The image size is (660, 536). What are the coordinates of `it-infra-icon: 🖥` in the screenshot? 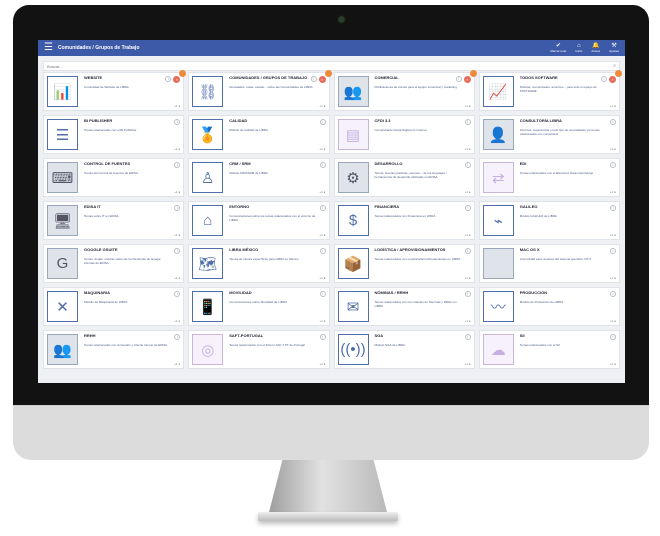 It's located at (62, 220).